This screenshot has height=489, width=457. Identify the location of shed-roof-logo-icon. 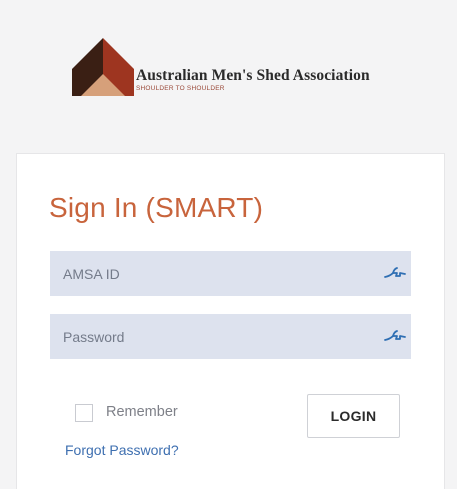
(103, 67).